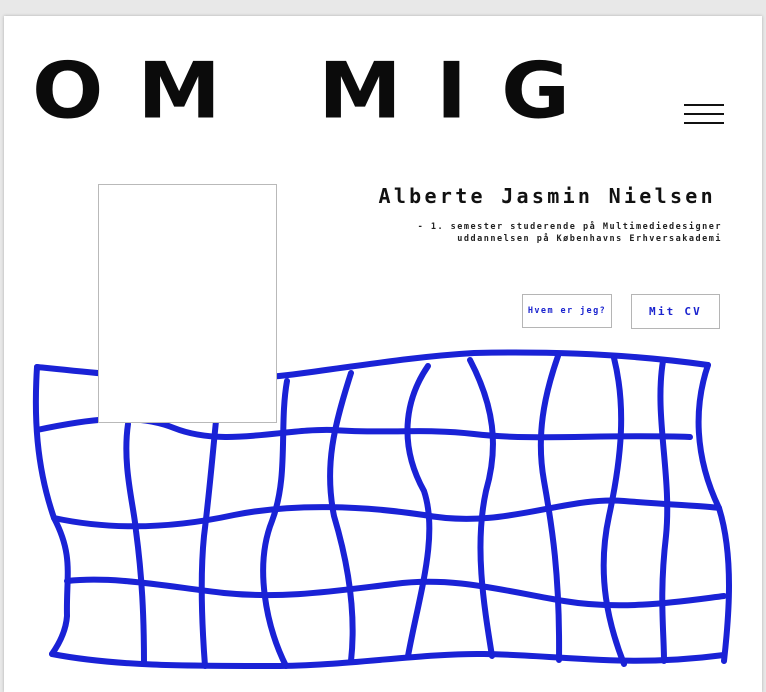  I want to click on profile-photo, so click(187, 303).